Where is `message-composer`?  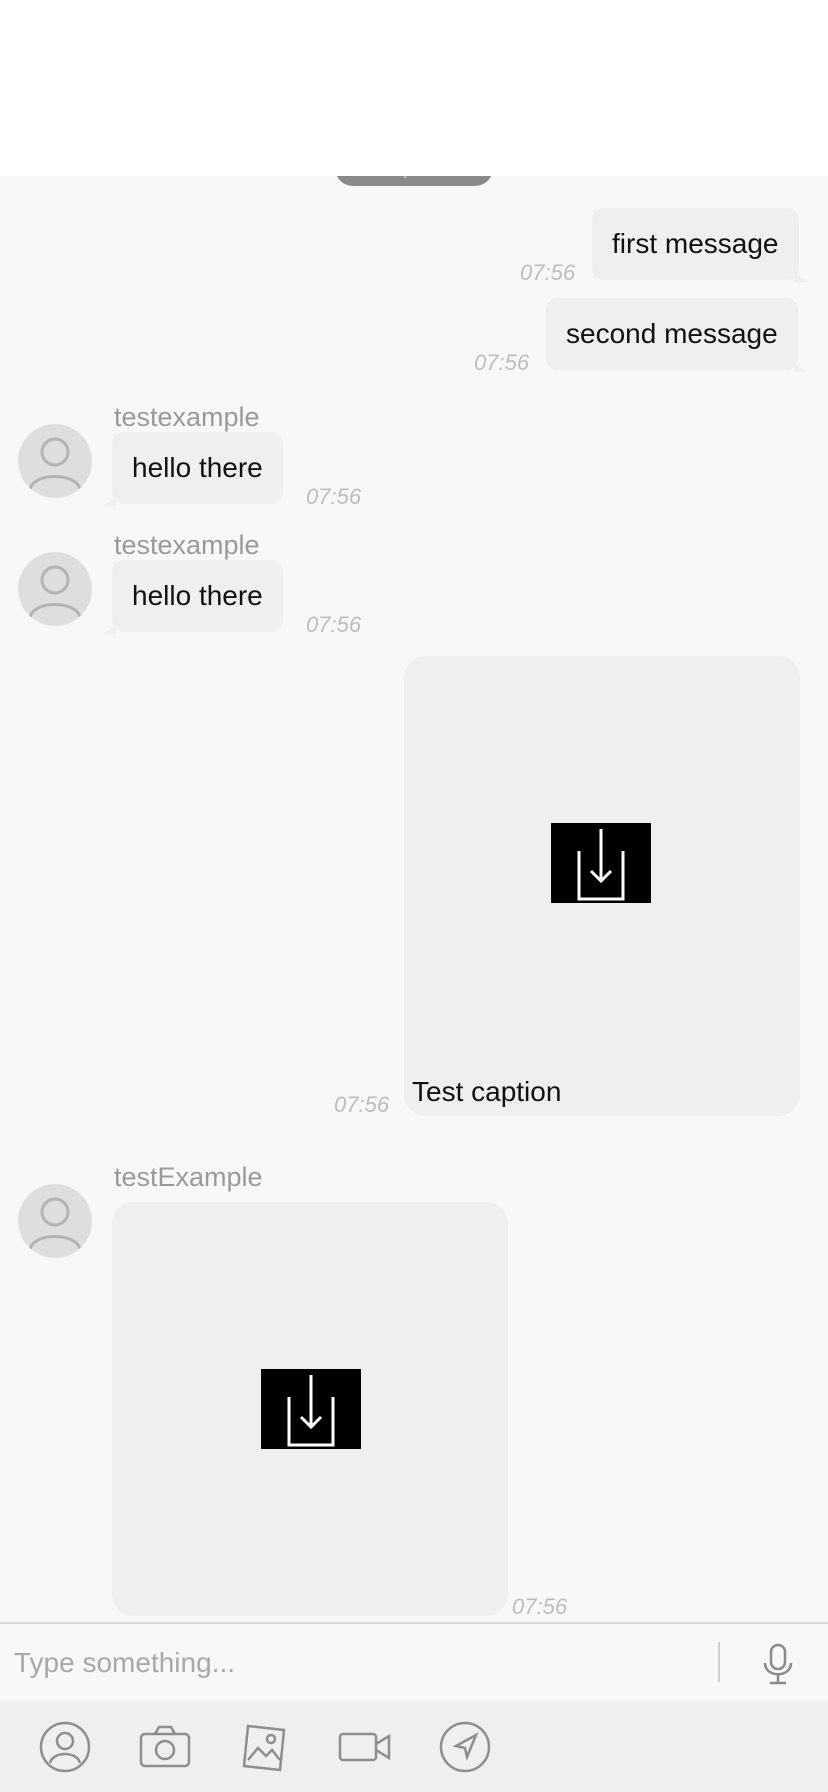
message-composer is located at coordinates (414, 1661).